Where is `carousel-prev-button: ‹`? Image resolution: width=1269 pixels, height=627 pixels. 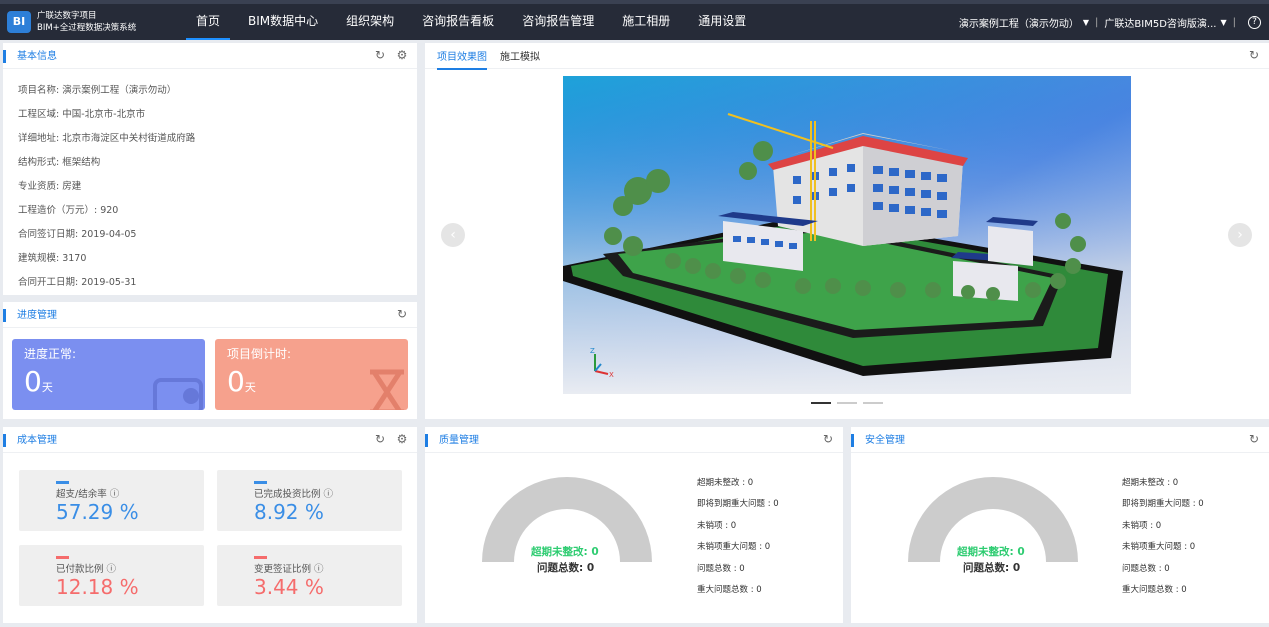
carousel-prev-button: ‹ is located at coordinates (453, 235).